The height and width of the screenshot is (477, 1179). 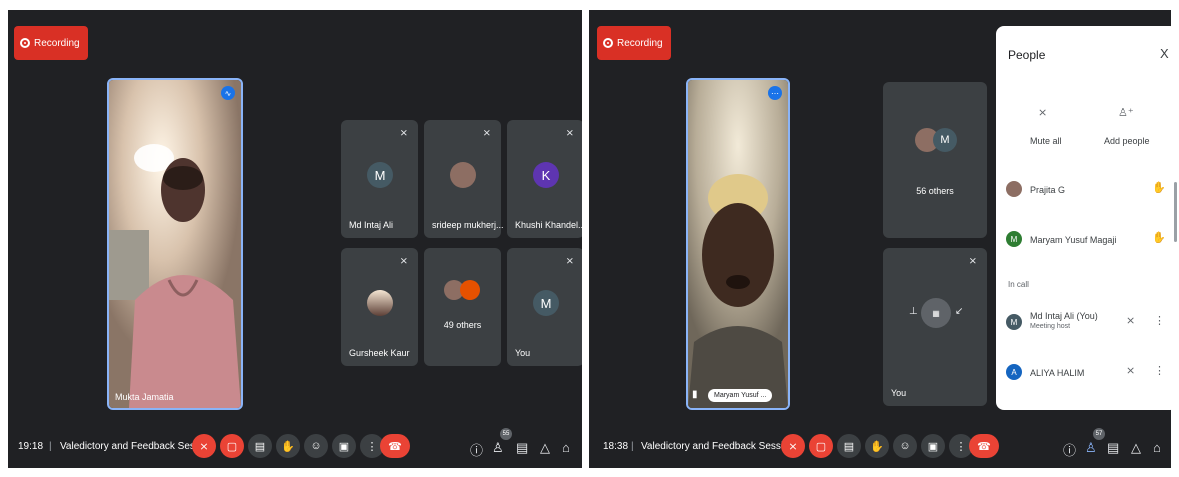 I want to click on people-count-badge: 55, so click(x=506, y=434).